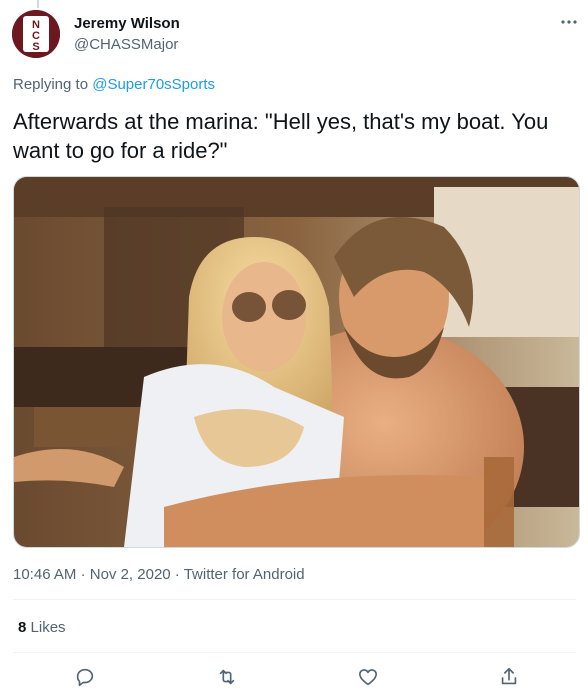 This screenshot has width=588, height=699. Describe the element at coordinates (85, 677) in the screenshot. I see `reply-icon` at that location.